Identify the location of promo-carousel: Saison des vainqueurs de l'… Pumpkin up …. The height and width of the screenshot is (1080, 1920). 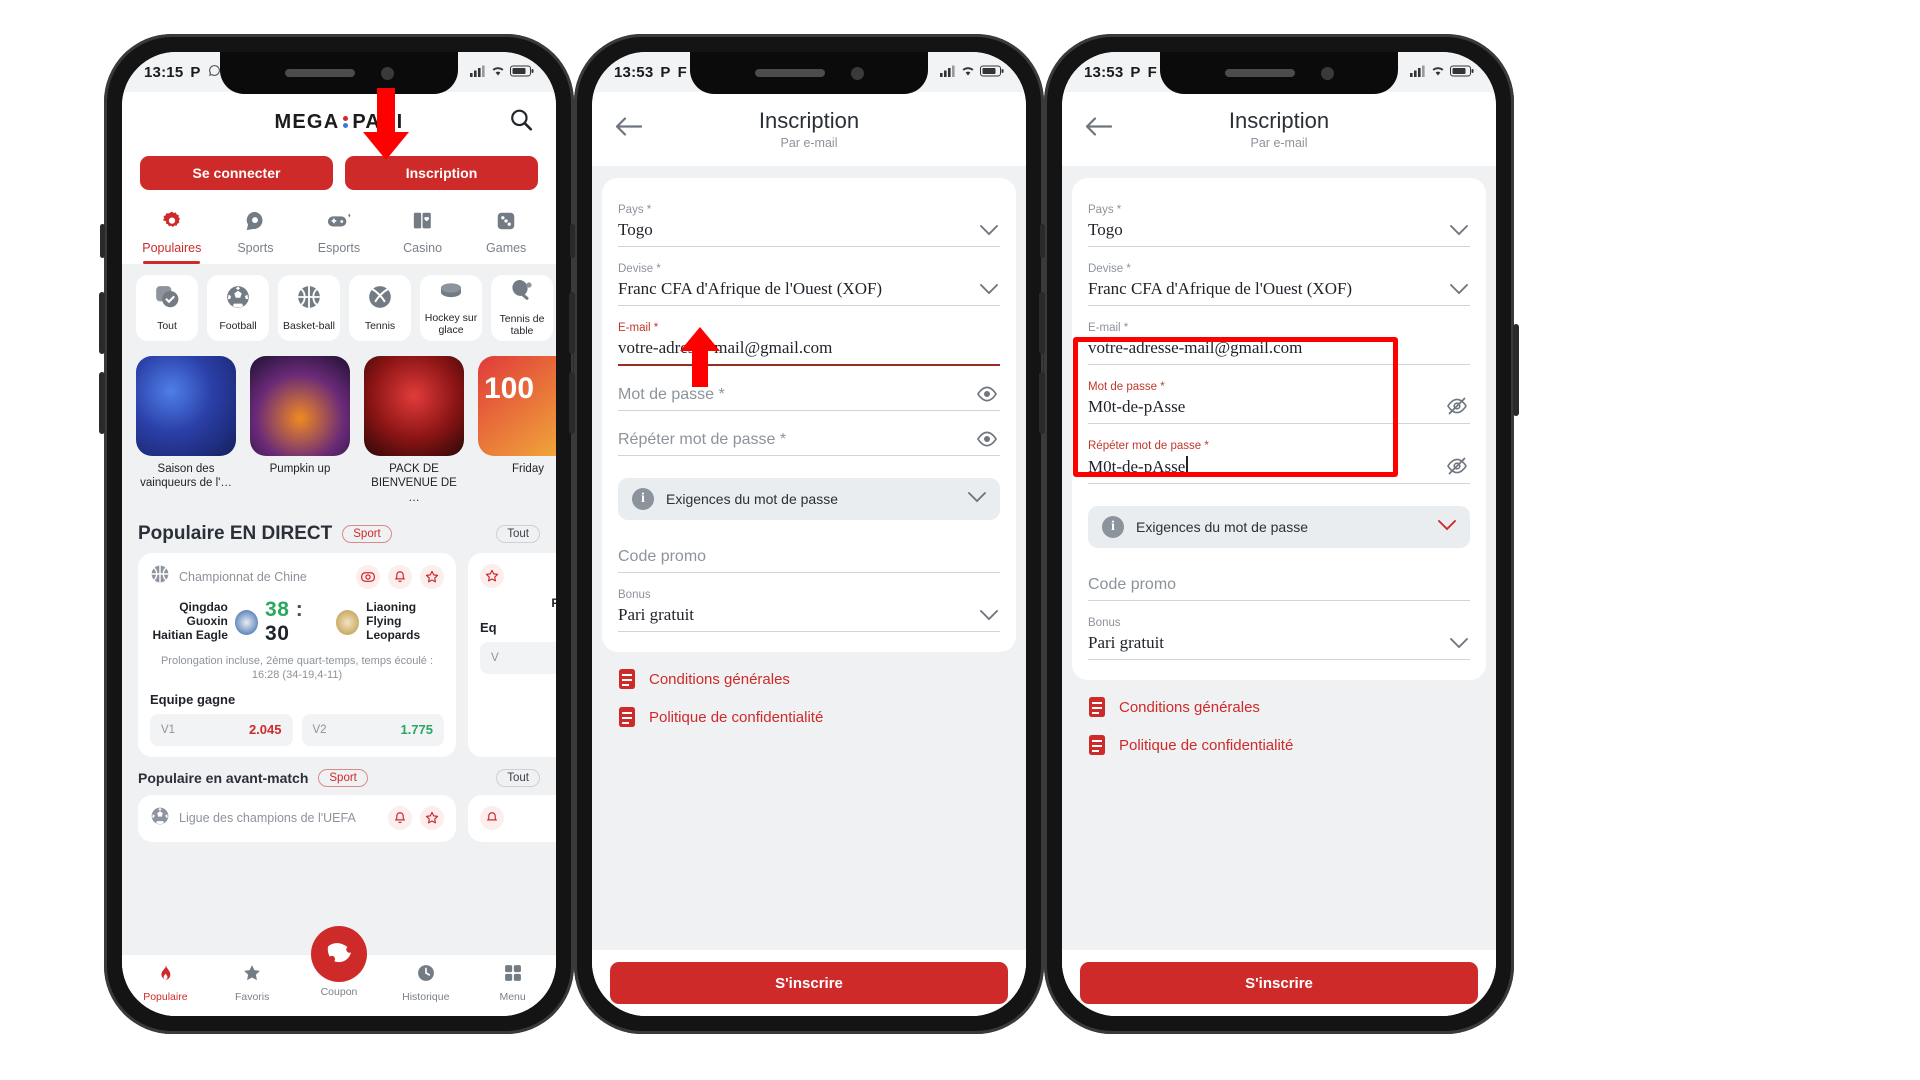
(339, 431).